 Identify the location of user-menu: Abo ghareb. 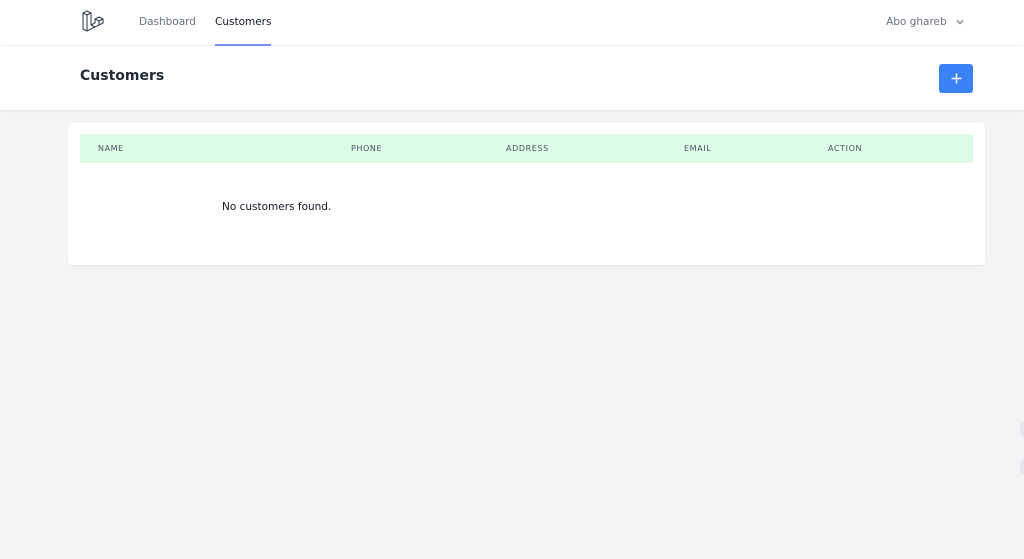
(925, 22).